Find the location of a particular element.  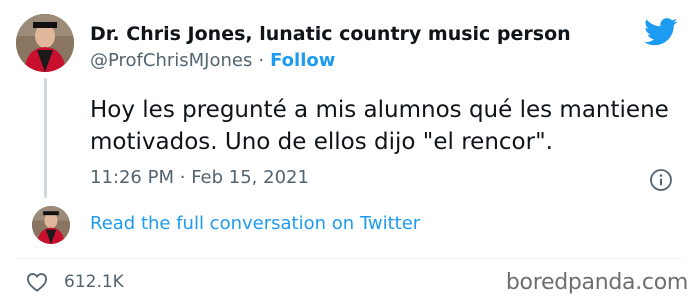

handle-row: @ProfChrisMJones · Follow is located at coordinates (212, 60).